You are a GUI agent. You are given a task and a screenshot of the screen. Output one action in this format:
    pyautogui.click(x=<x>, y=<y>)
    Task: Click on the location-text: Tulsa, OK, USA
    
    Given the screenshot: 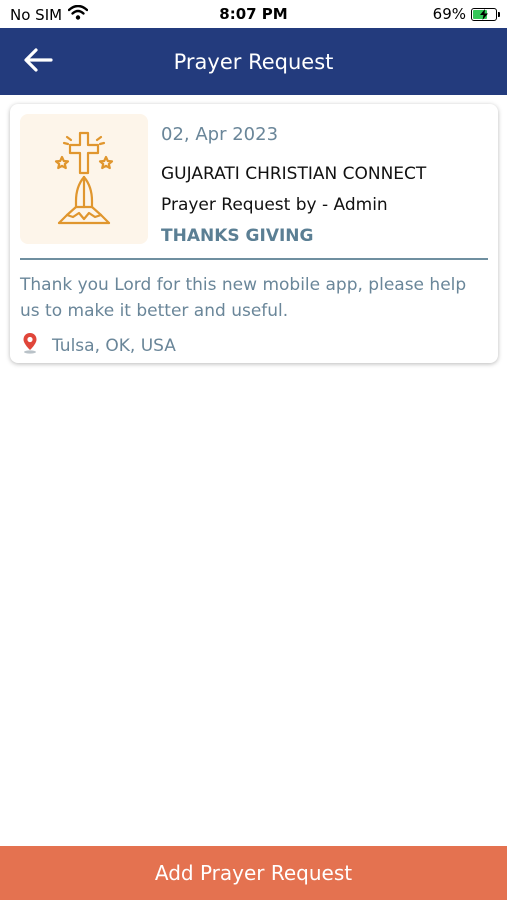 What is the action you would take?
    pyautogui.click(x=114, y=345)
    